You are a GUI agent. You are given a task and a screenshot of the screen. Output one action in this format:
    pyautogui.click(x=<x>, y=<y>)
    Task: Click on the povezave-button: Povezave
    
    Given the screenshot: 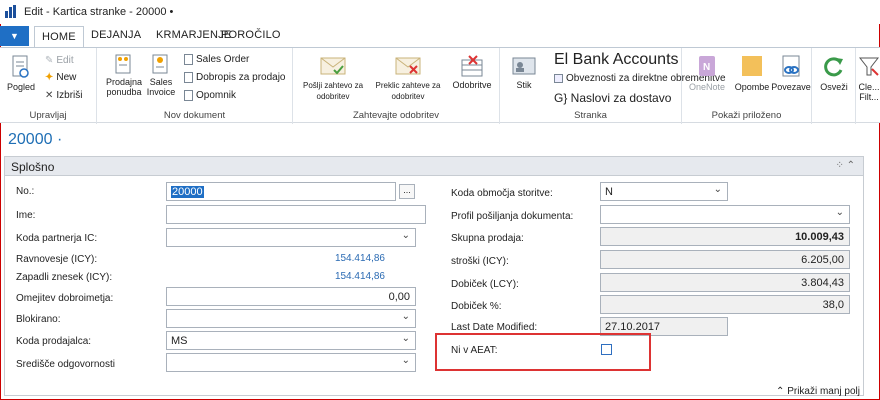 What is the action you would take?
    pyautogui.click(x=791, y=73)
    